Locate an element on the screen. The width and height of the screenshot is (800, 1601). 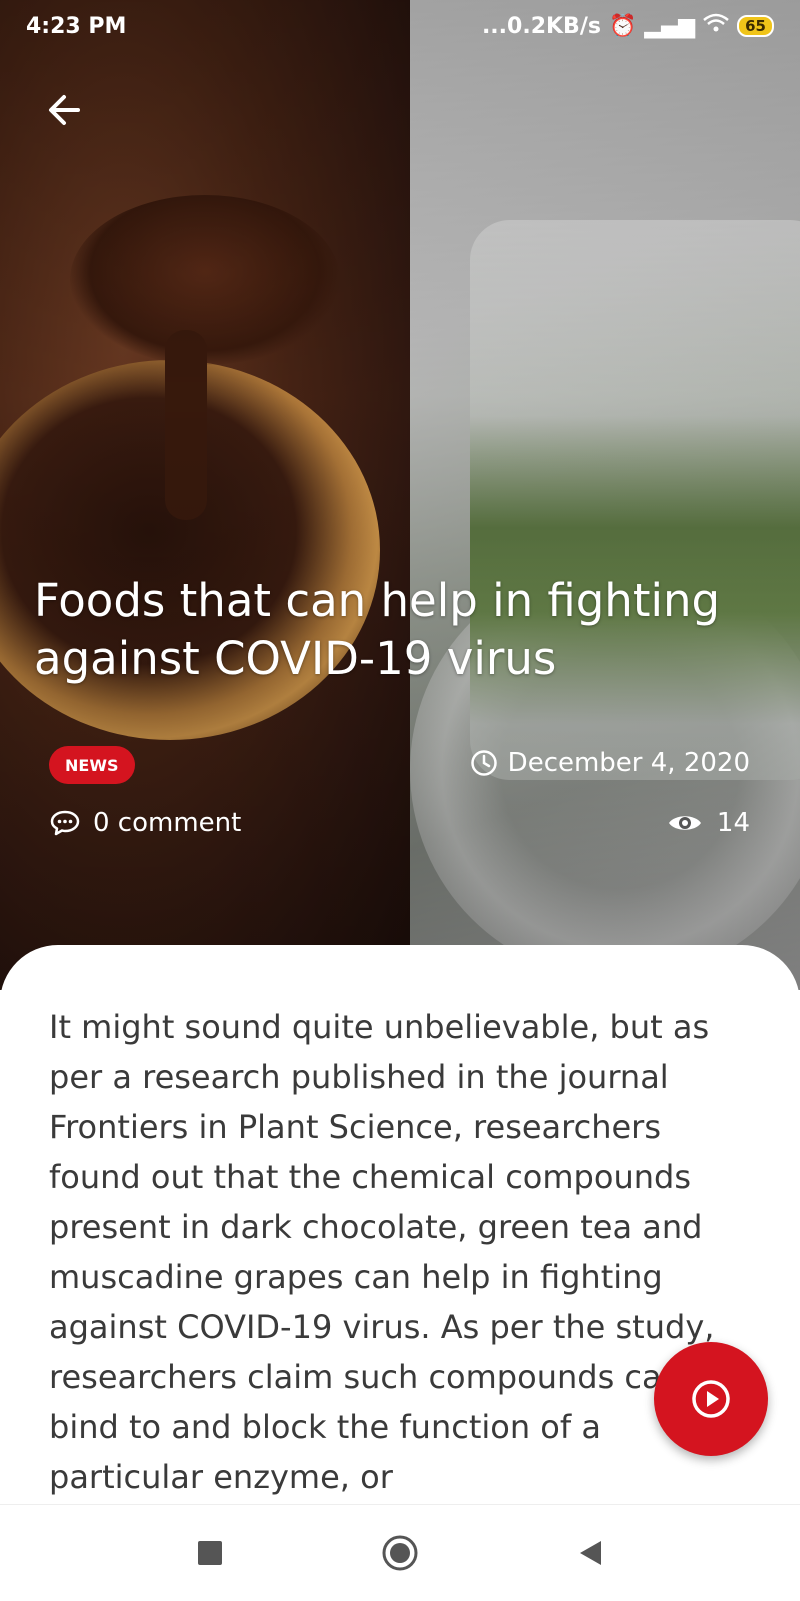
arrow-left-icon is located at coordinates (64, 110).